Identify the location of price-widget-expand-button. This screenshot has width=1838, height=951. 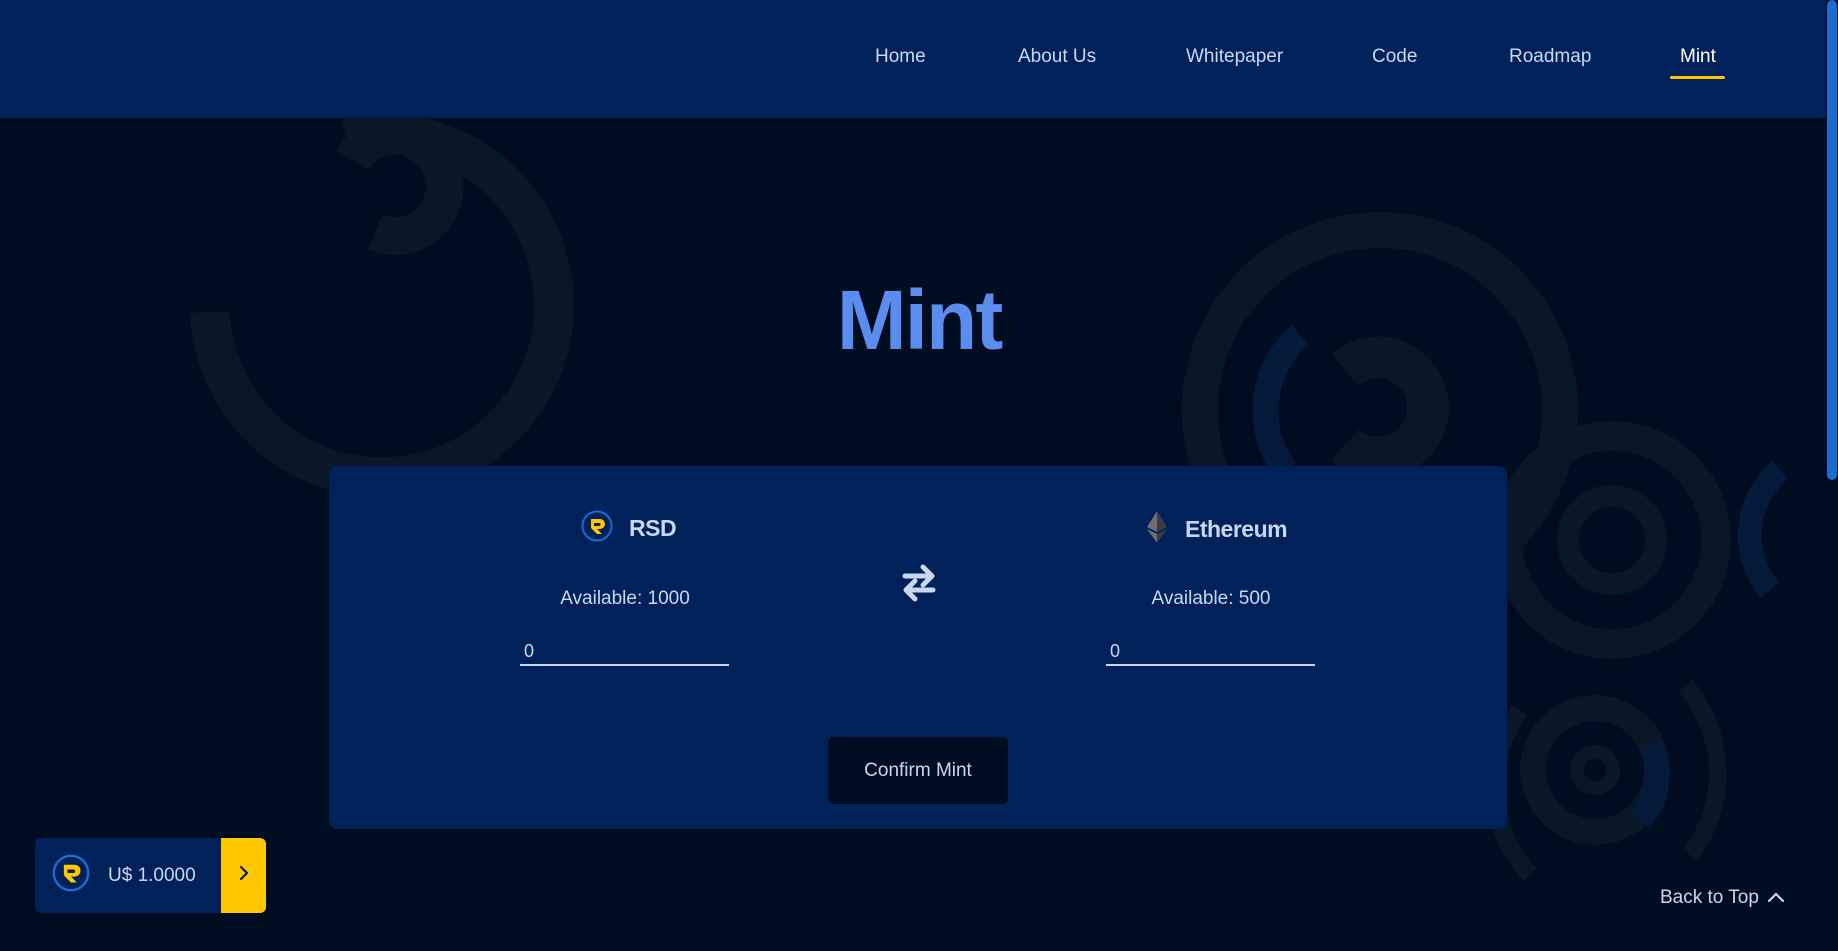
(243, 875).